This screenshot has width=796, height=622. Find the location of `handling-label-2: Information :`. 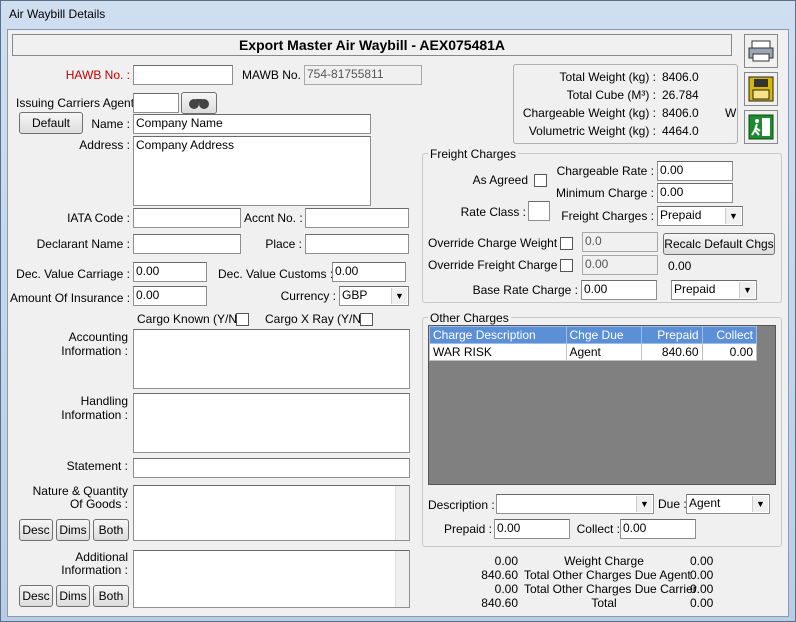

handling-label-2: Information : is located at coordinates (94, 415).